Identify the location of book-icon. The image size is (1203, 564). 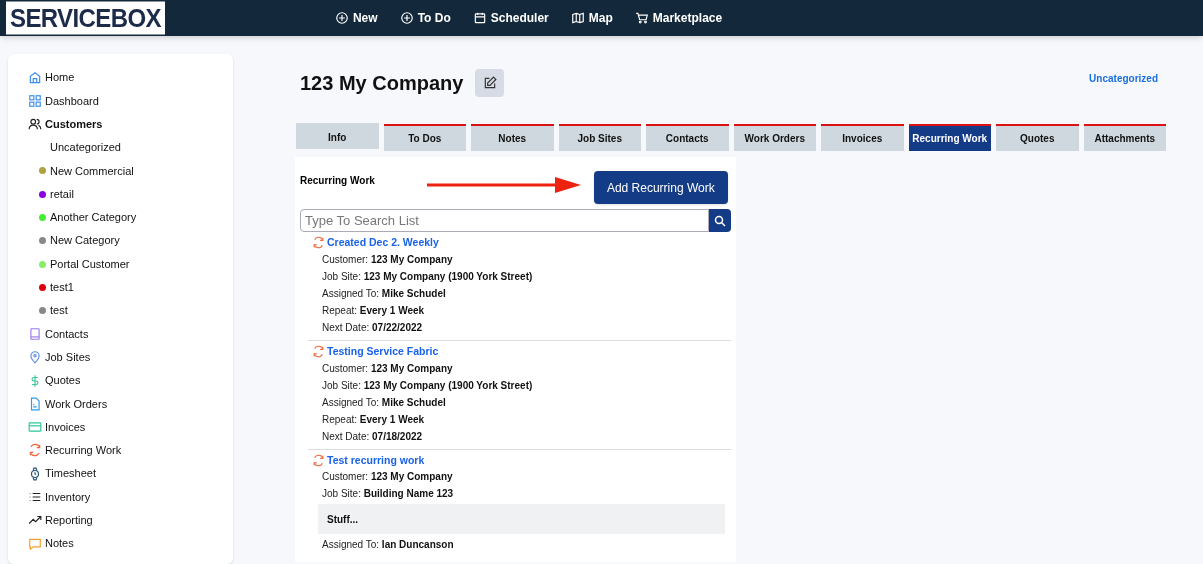
(35, 333).